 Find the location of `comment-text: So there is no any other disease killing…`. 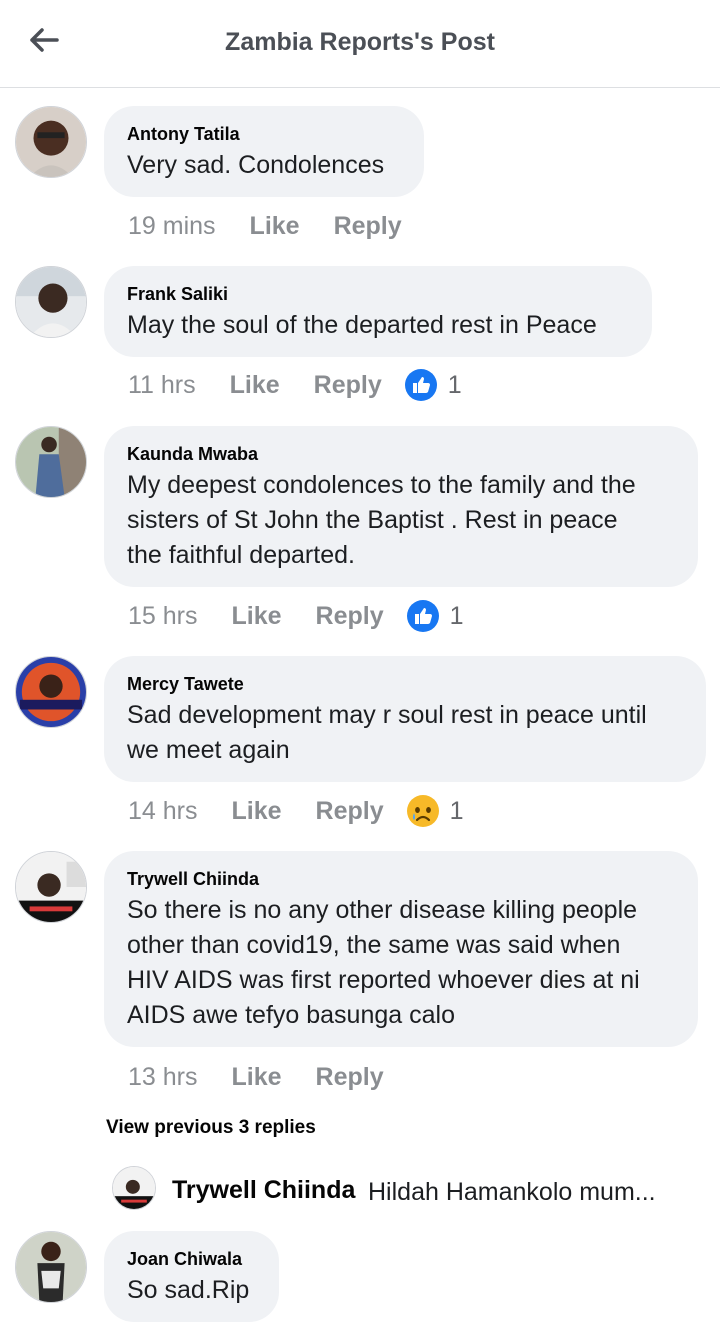

comment-text: So there is no any other disease killing… is located at coordinates (383, 962).